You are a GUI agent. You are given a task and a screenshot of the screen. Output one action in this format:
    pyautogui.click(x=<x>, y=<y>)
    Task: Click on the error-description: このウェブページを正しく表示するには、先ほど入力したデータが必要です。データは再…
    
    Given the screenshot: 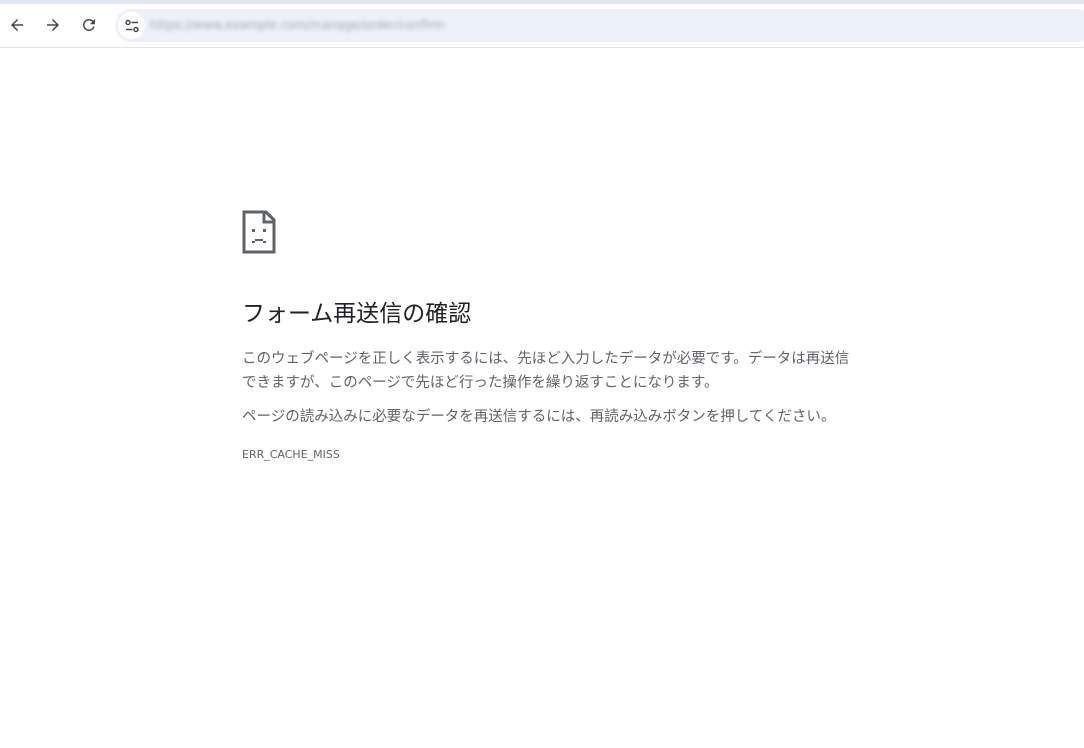 What is the action you would take?
    pyautogui.click(x=546, y=371)
    